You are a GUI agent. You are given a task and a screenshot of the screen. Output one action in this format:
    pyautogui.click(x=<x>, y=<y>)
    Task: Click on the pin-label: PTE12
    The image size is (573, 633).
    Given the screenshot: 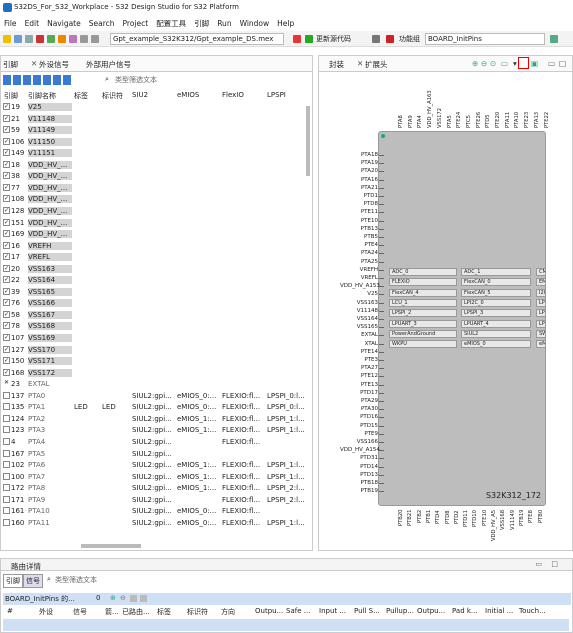 What is the action you would take?
    pyautogui.click(x=362, y=376)
    